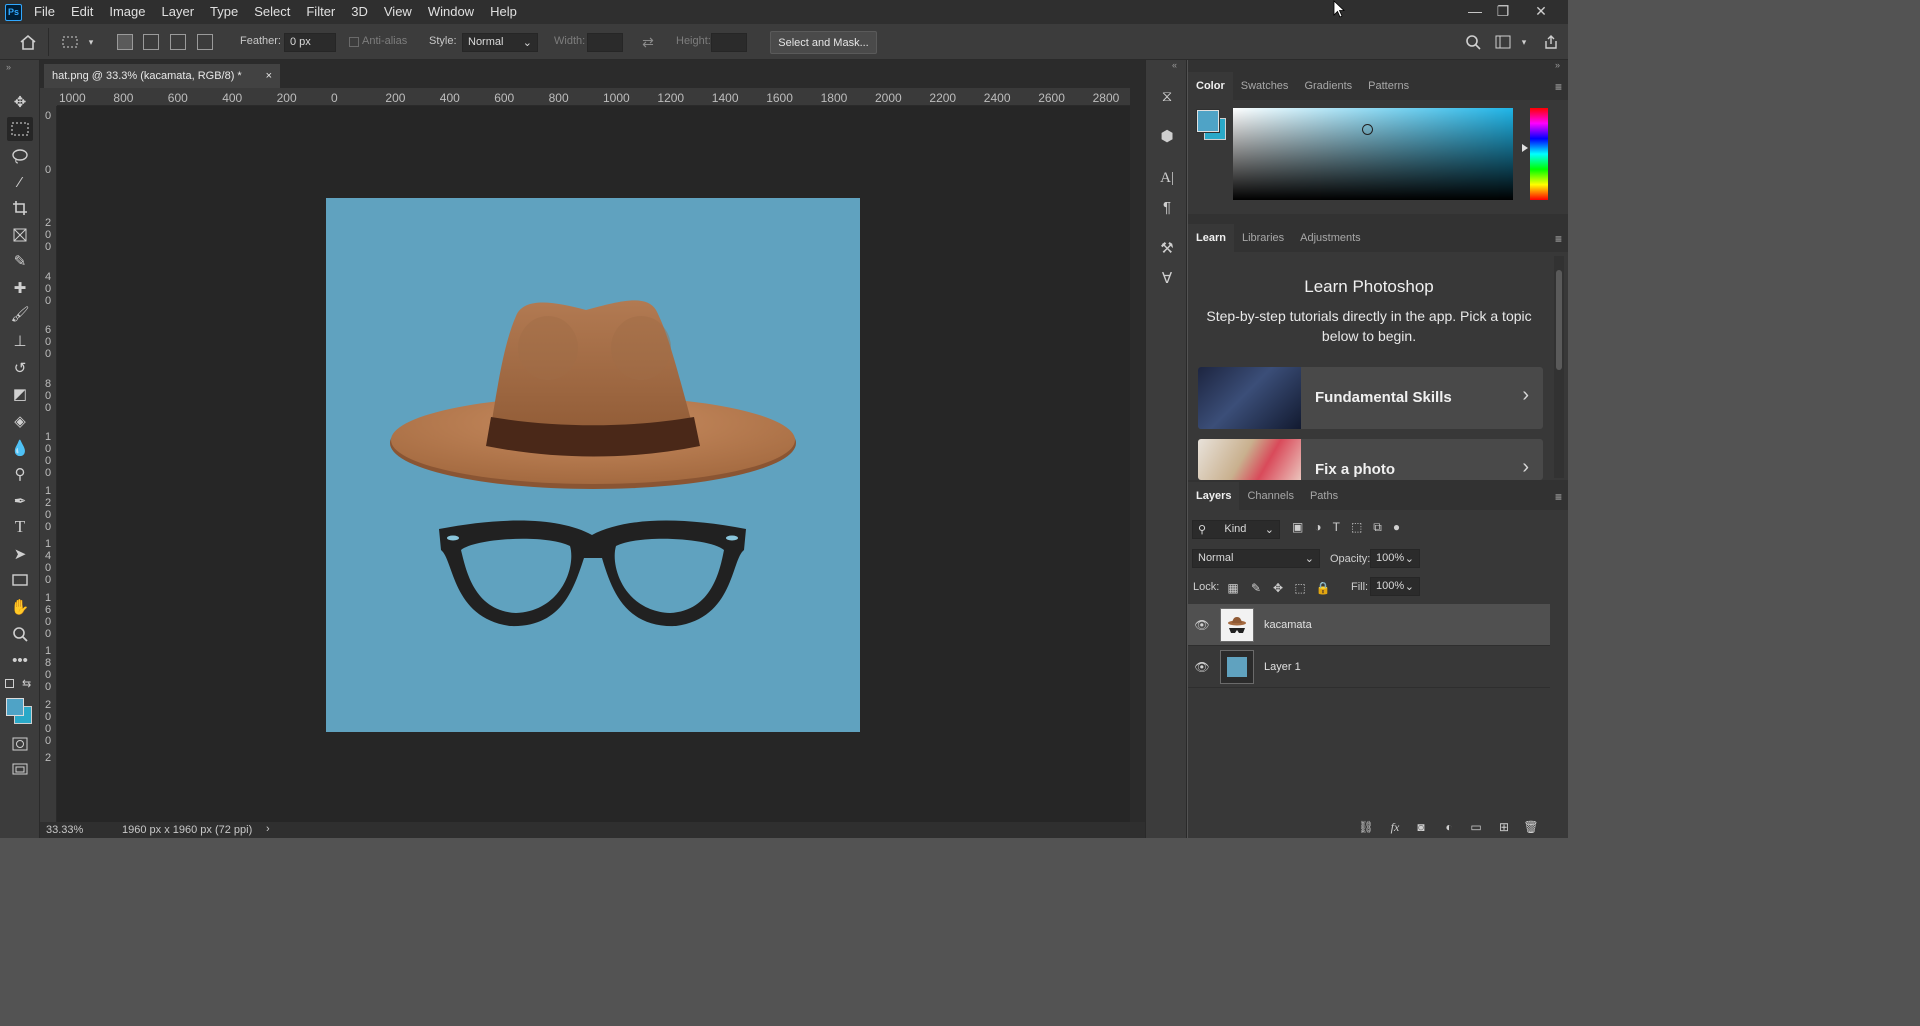 The height and width of the screenshot is (1026, 1920). Describe the element at coordinates (20, 156) in the screenshot. I see `lasso-tool-icon` at that location.